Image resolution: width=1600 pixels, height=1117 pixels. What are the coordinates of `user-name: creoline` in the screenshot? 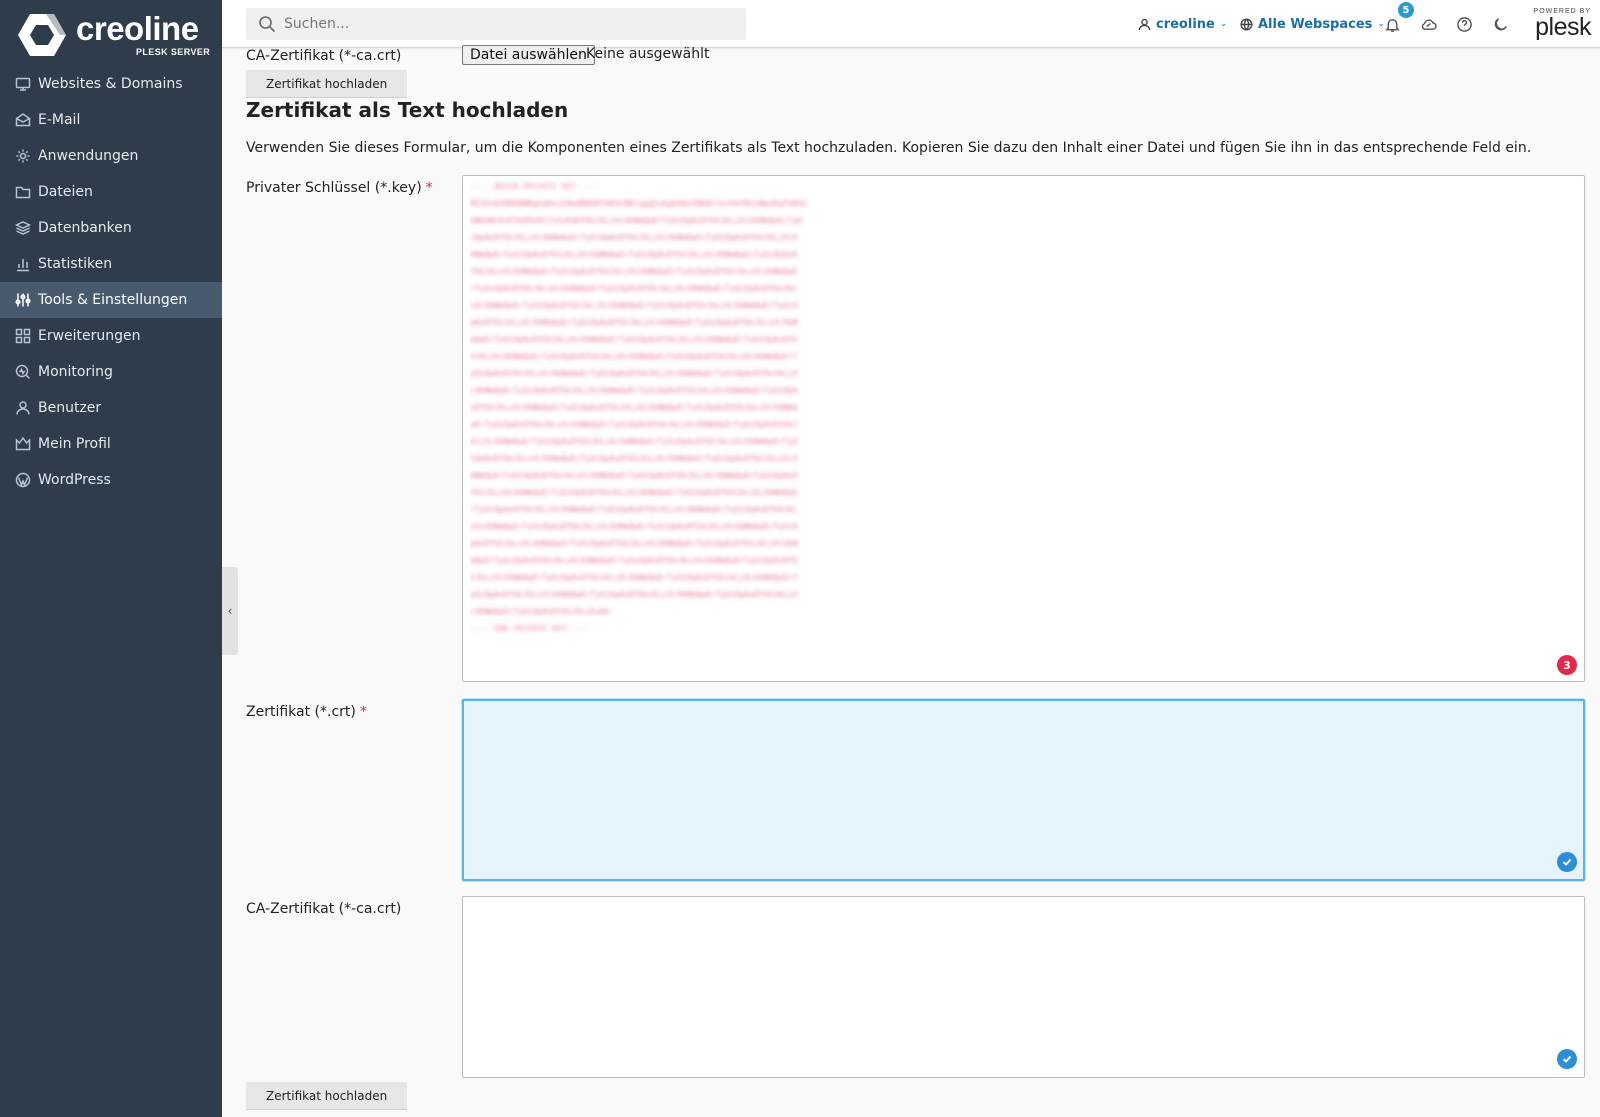 It's located at (1185, 24).